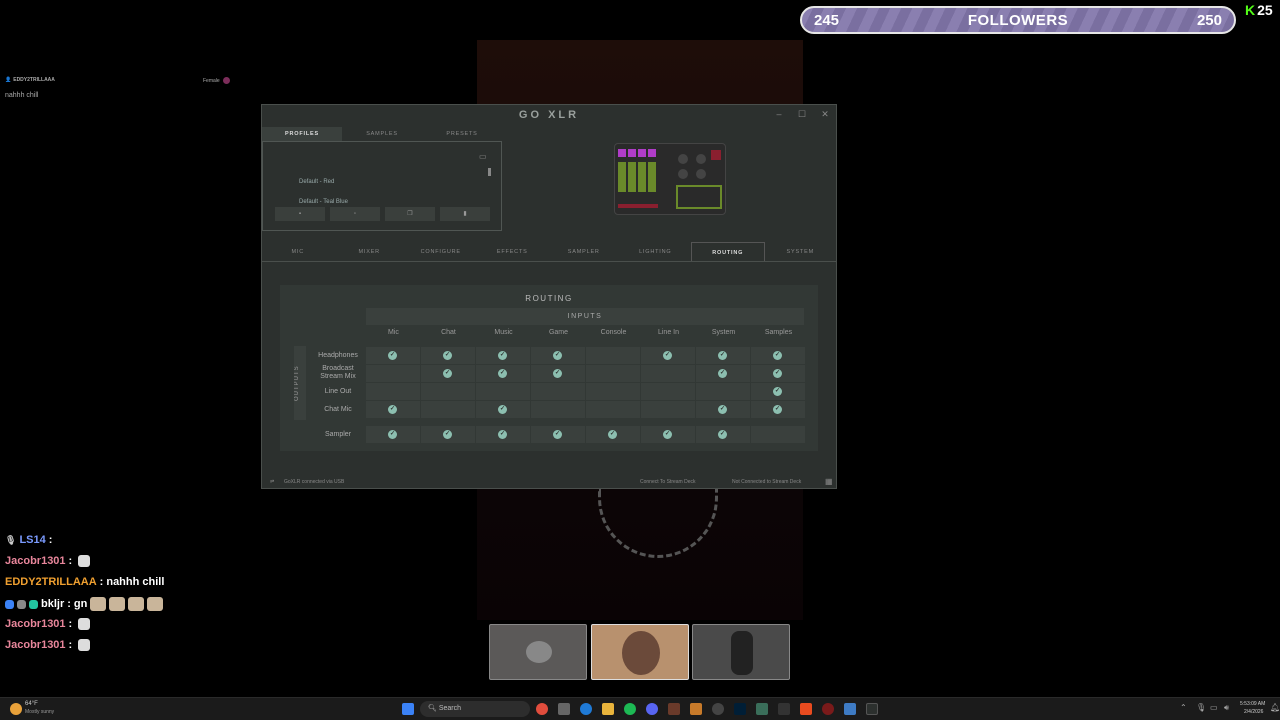  Describe the element at coordinates (52, 604) in the screenshot. I see `chat-username: bkljr` at that location.